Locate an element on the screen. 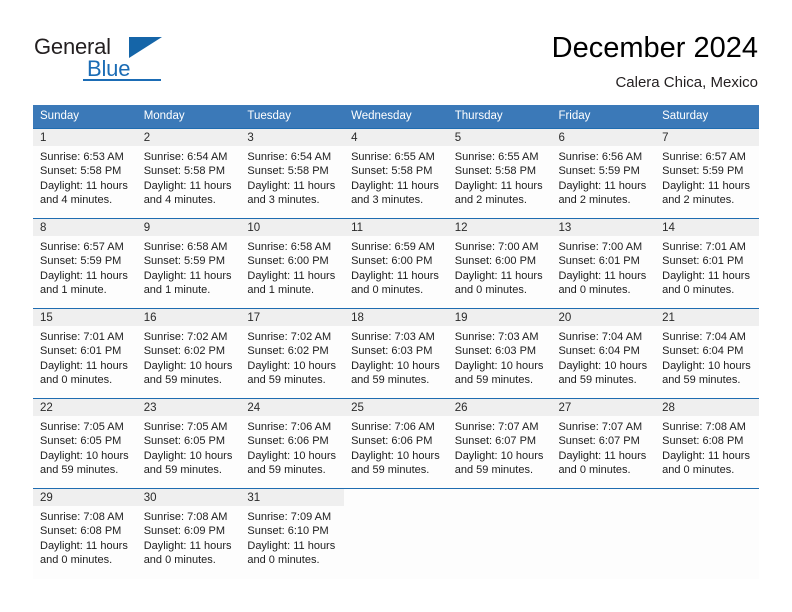 The height and width of the screenshot is (612, 792). day-number: 26 is located at coordinates (499, 407).